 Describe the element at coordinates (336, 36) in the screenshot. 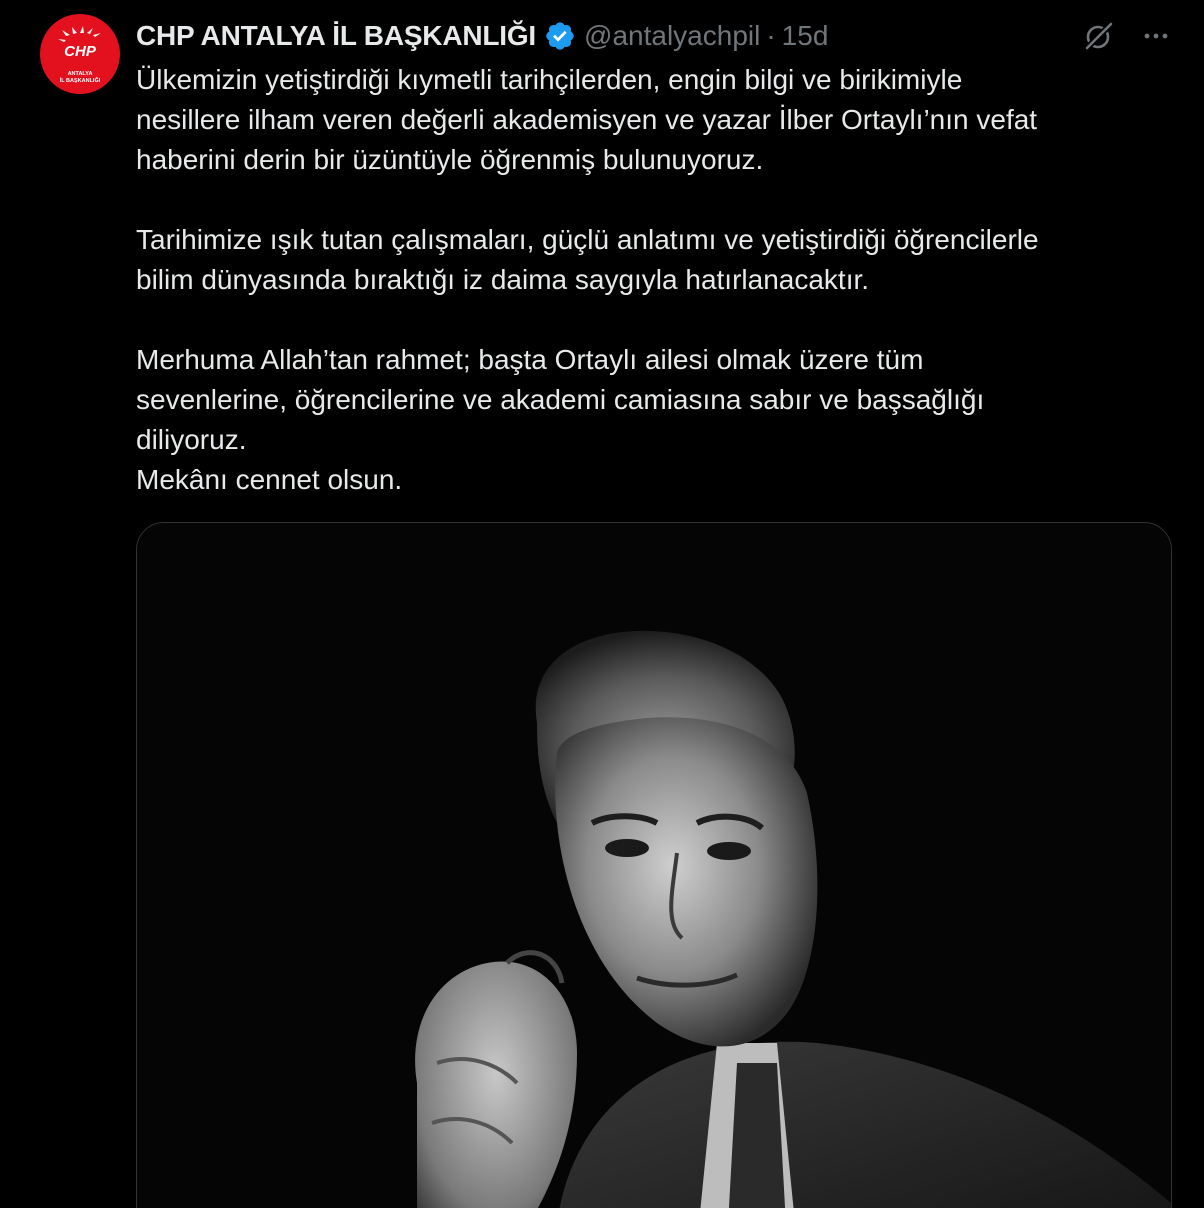

I see `display-name: CHP ANTALYA İL BAŞKANLIĞI` at that location.